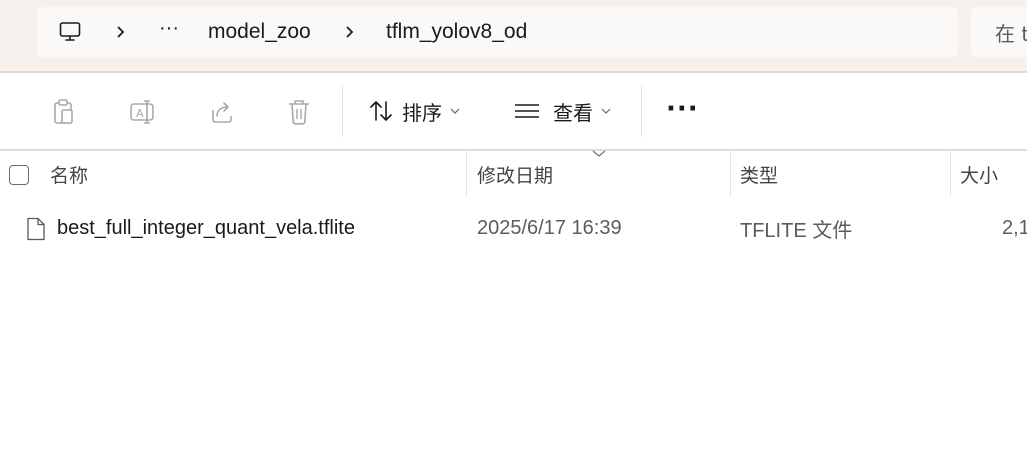 This screenshot has height=450, width=1027. What do you see at coordinates (259, 32) in the screenshot?
I see `breadcrumb-model-zoo: model_zoo` at bounding box center [259, 32].